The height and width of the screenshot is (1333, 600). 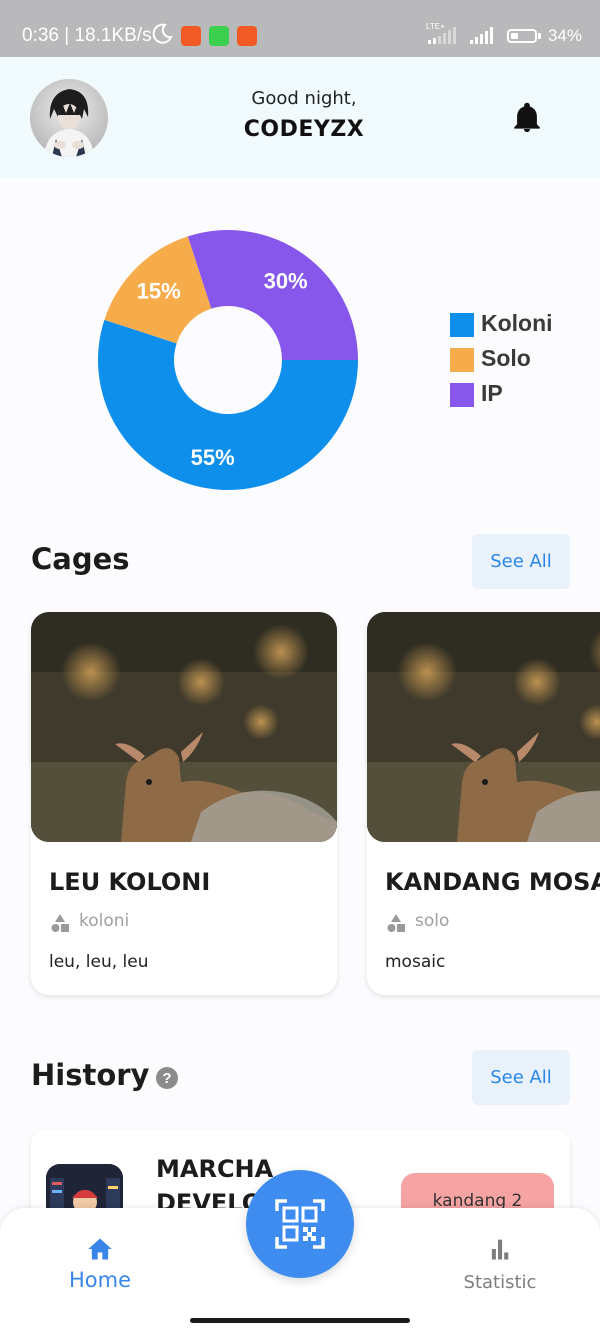 What do you see at coordinates (80, 559) in the screenshot?
I see `cages-section-title: Cages` at bounding box center [80, 559].